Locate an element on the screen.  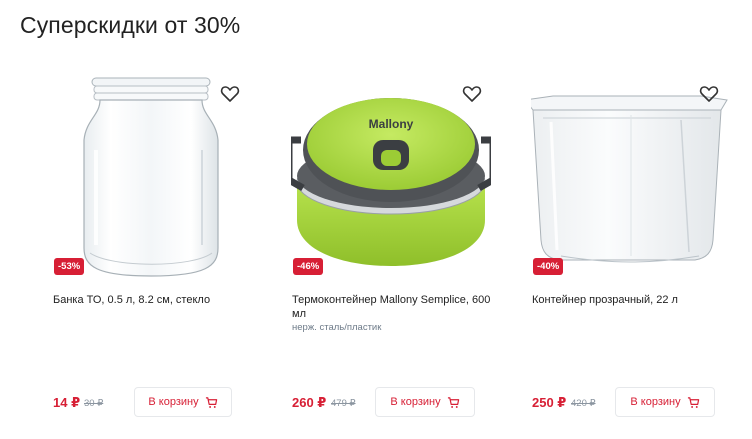
price-row: 14 ₽ 30 ₽ В корзину is located at coordinates (152, 402).